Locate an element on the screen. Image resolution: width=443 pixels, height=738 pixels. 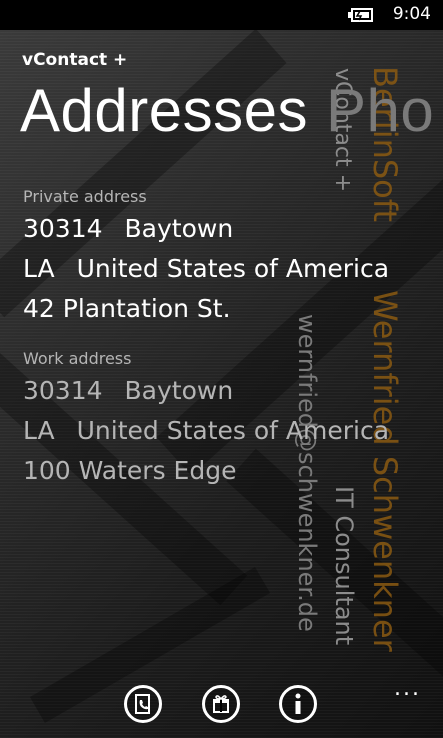
private-address-country-line: LA United States of America is located at coordinates (206, 268).